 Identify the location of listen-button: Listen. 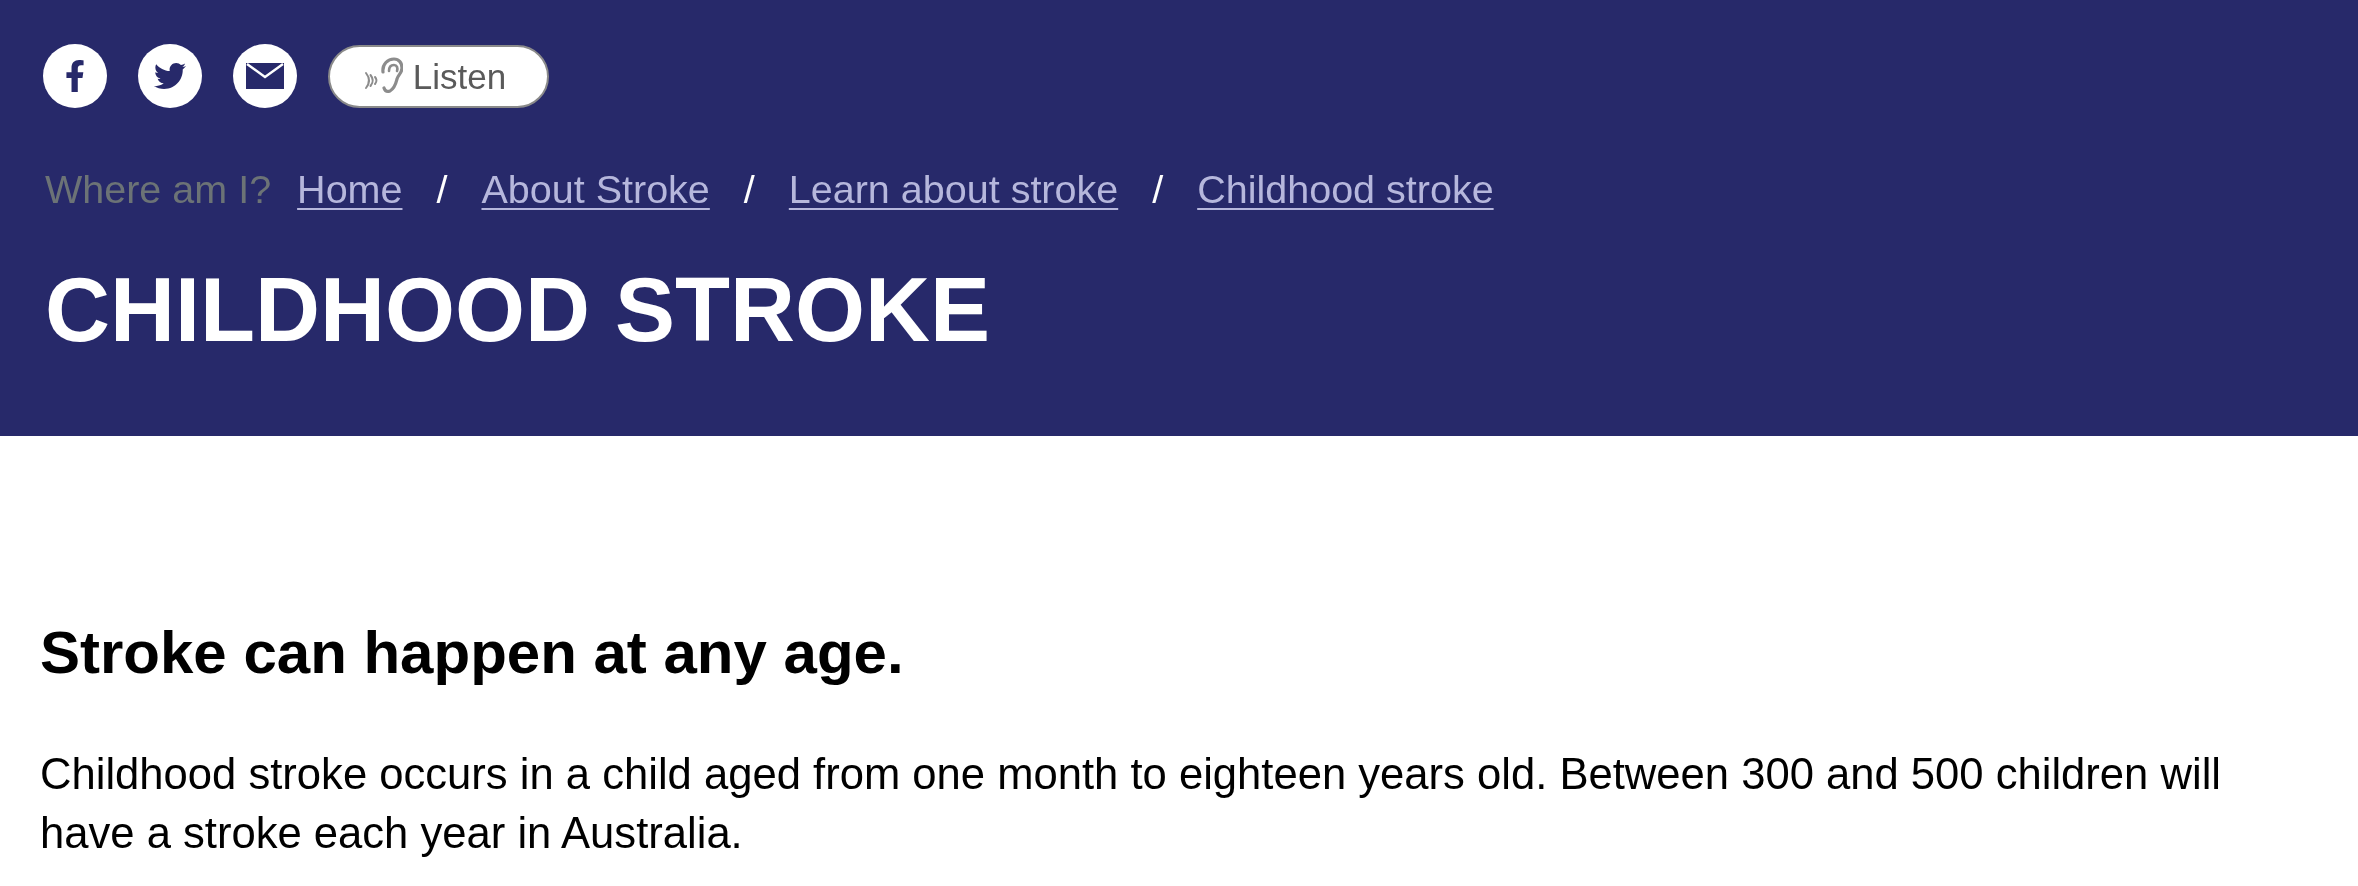
(438, 76).